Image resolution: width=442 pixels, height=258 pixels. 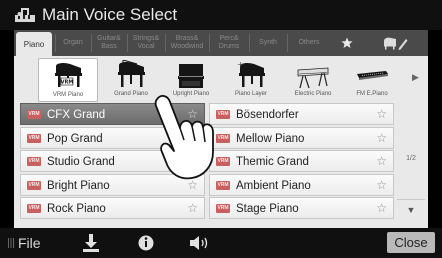 What do you see at coordinates (76, 209) in the screenshot?
I see `voice-name: Rock Piano` at bounding box center [76, 209].